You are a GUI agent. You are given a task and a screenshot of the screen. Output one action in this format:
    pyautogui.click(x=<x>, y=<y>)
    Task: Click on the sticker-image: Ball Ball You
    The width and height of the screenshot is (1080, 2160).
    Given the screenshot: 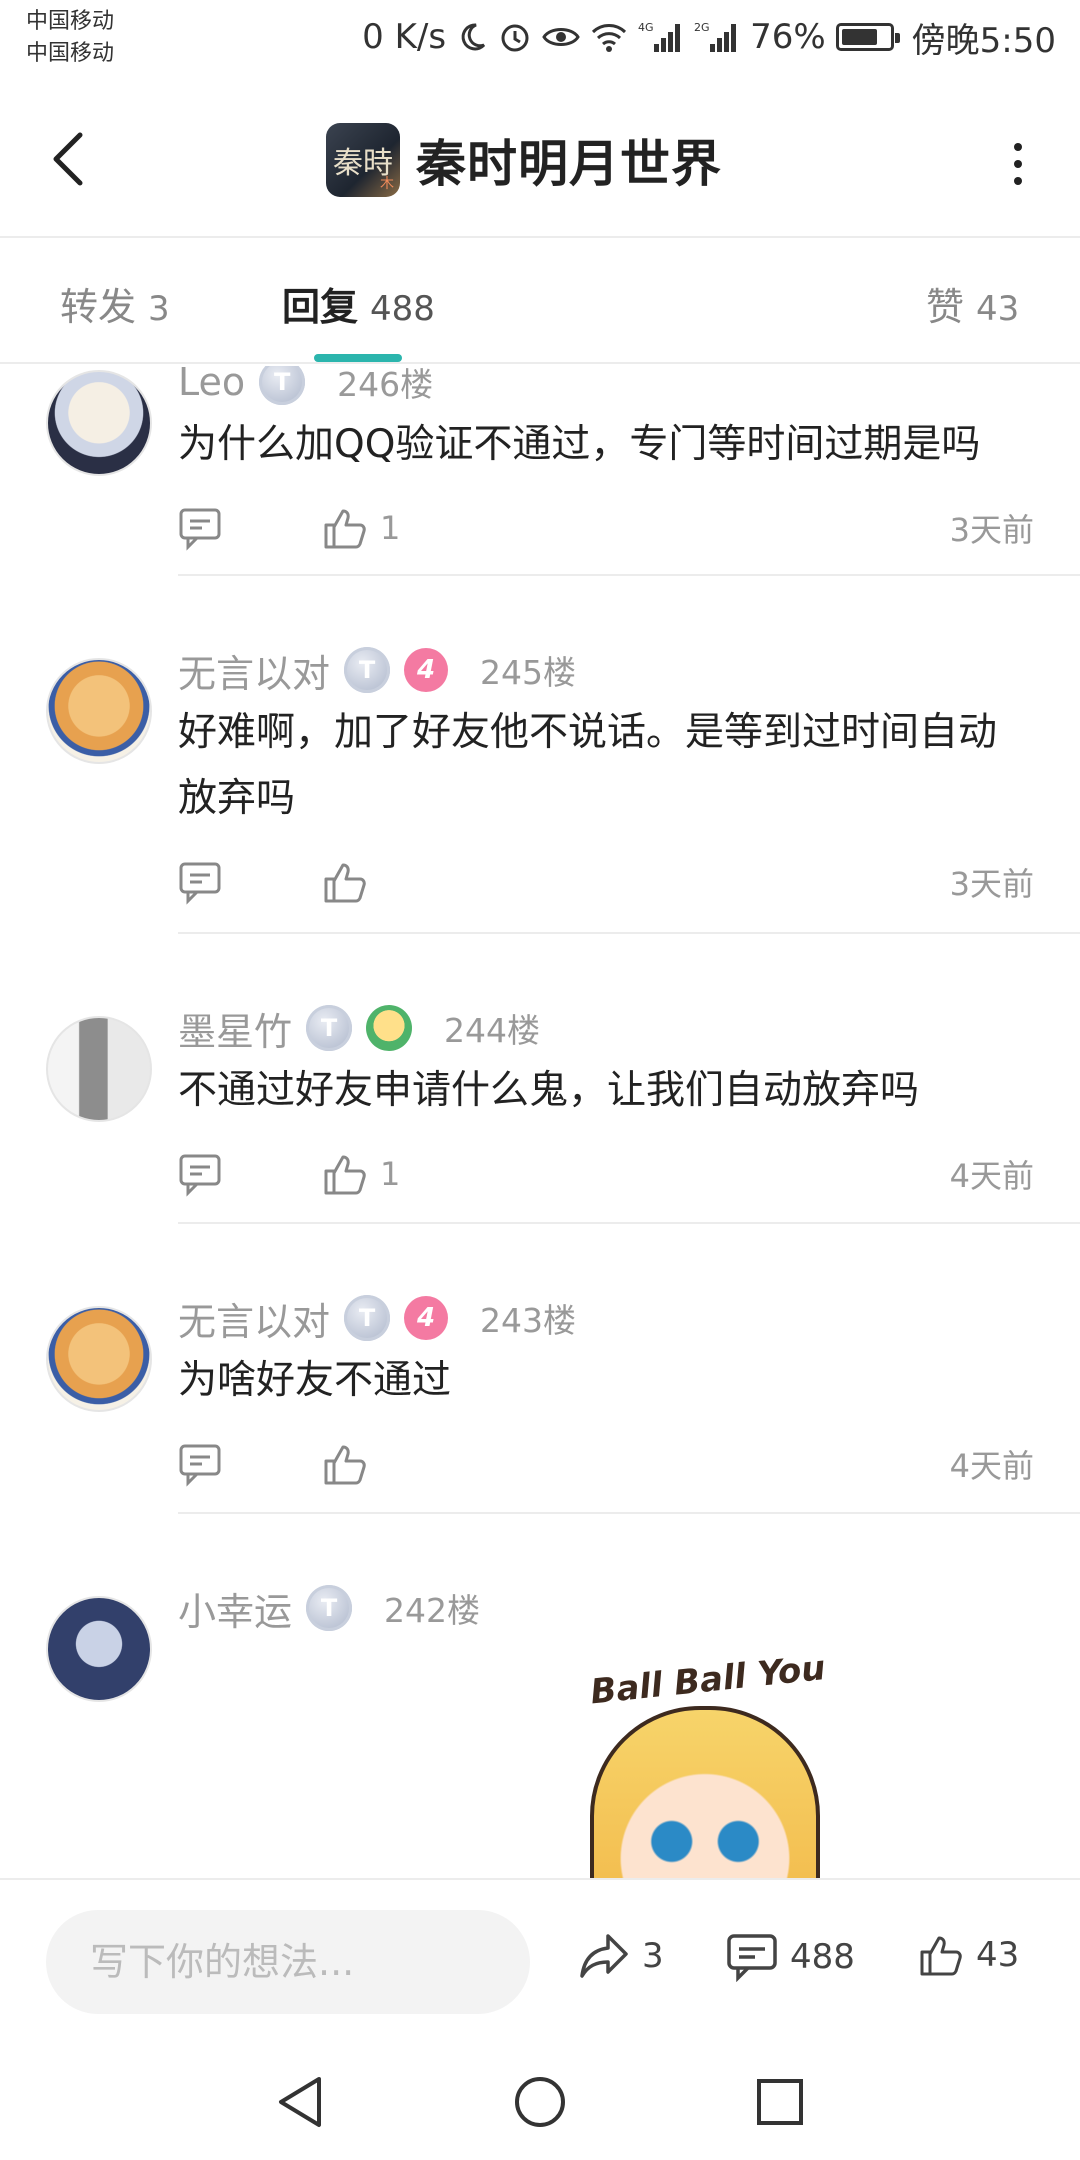 What is the action you would take?
    pyautogui.click(x=709, y=1763)
    